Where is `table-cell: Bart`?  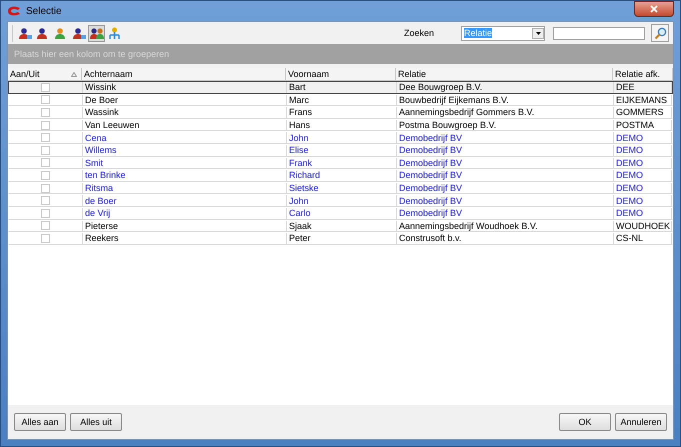
table-cell: Bart is located at coordinates (342, 87).